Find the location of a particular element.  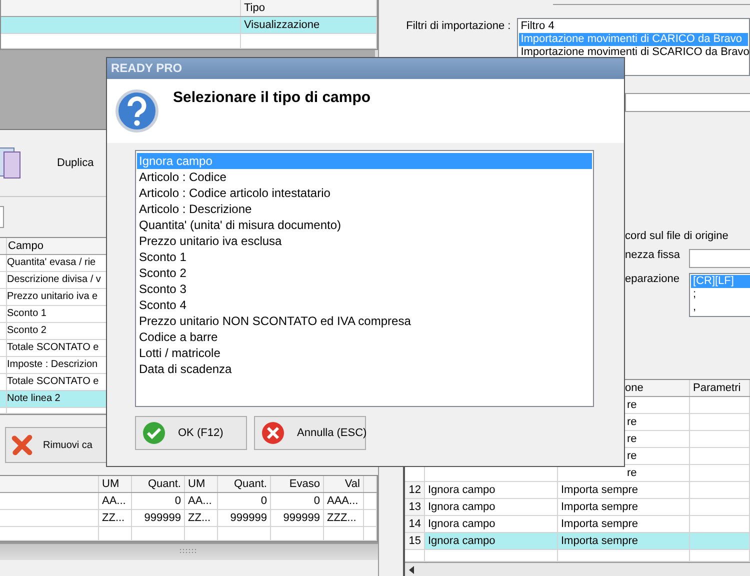

row-number: 12 is located at coordinates (415, 490).